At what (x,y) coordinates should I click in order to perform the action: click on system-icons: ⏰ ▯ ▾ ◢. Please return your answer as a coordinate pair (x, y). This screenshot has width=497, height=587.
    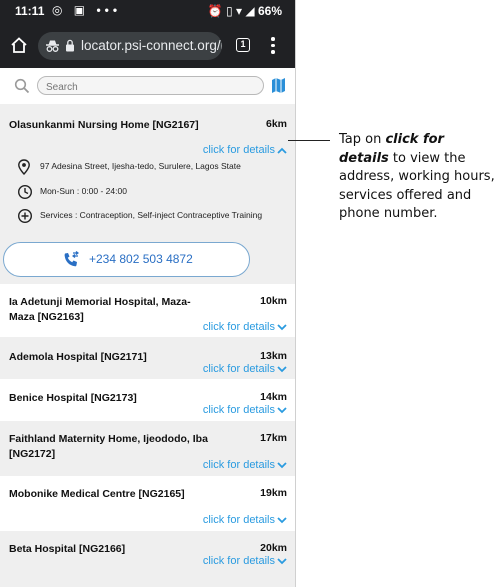
    Looking at the image, I should click on (231, 11).